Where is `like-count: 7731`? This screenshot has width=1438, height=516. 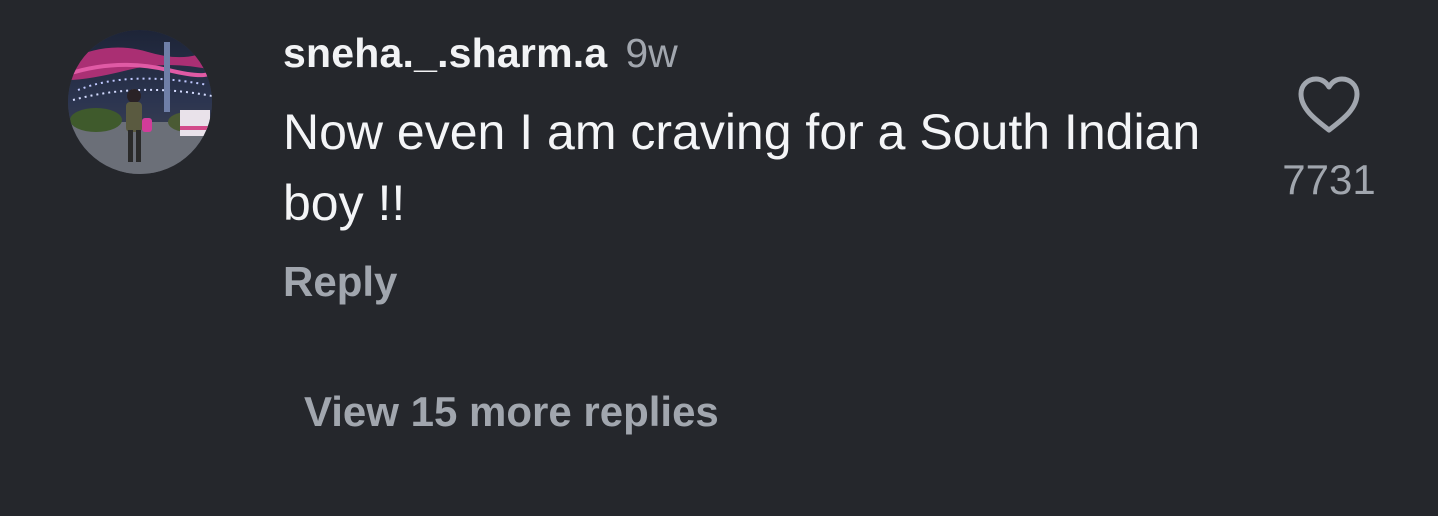
like-count: 7731 is located at coordinates (1329, 179).